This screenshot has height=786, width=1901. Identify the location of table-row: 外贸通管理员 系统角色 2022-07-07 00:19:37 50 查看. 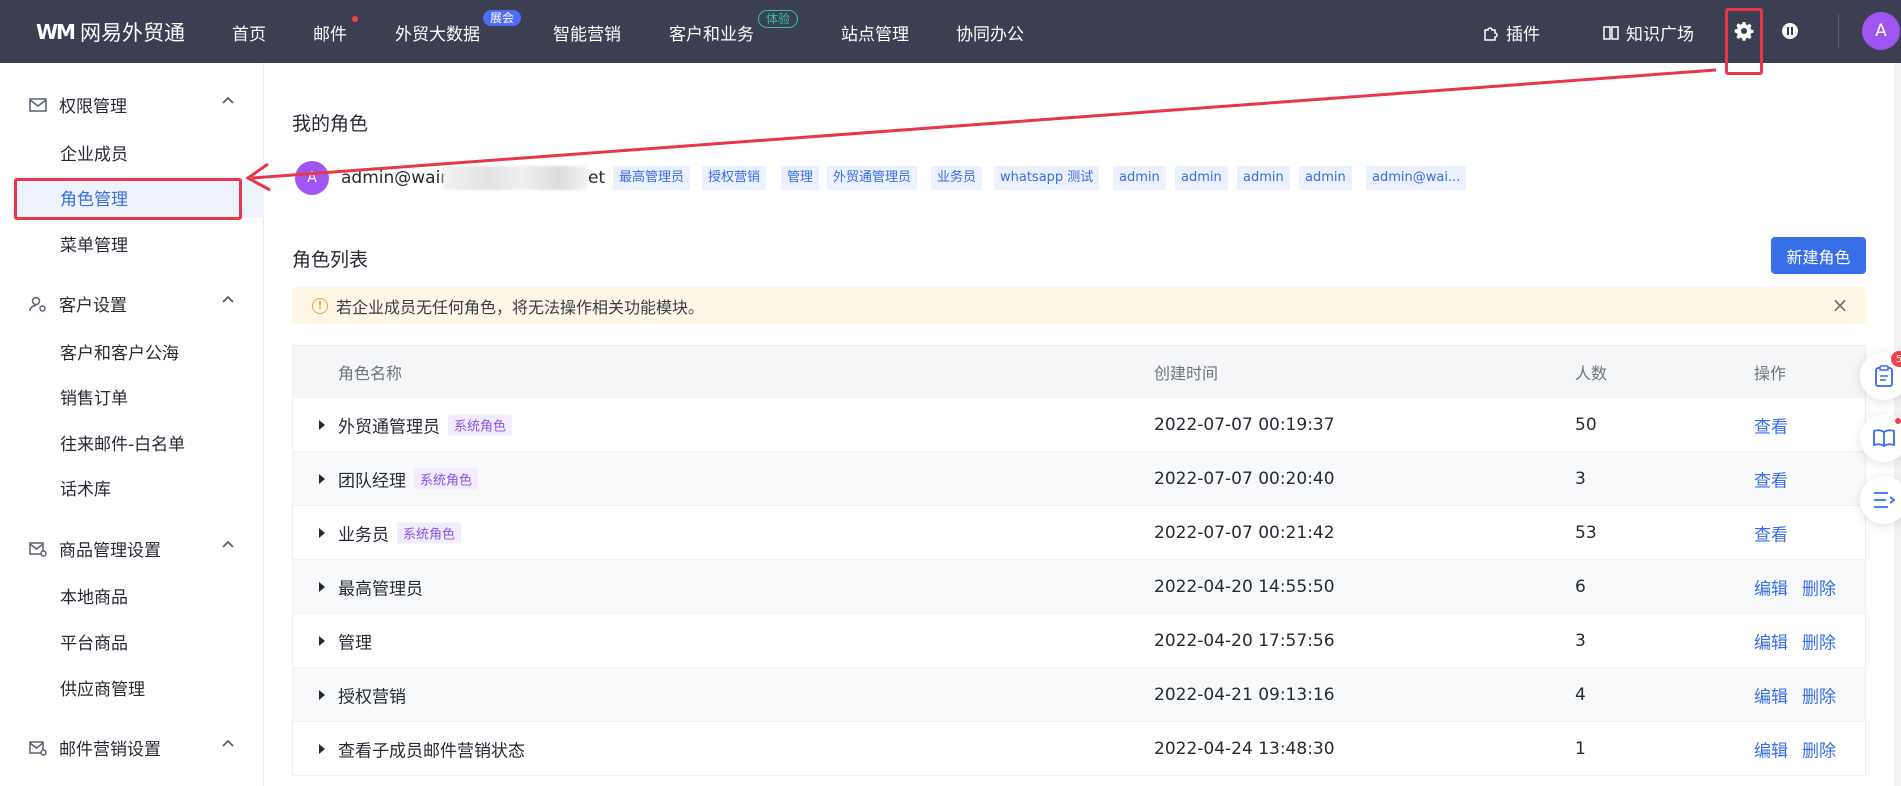
(1079, 425).